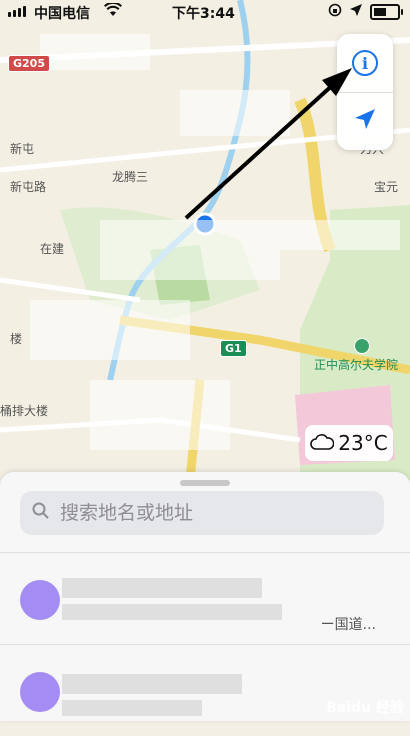  Describe the element at coordinates (205, 483) in the screenshot. I see `sheet-grabber` at that location.